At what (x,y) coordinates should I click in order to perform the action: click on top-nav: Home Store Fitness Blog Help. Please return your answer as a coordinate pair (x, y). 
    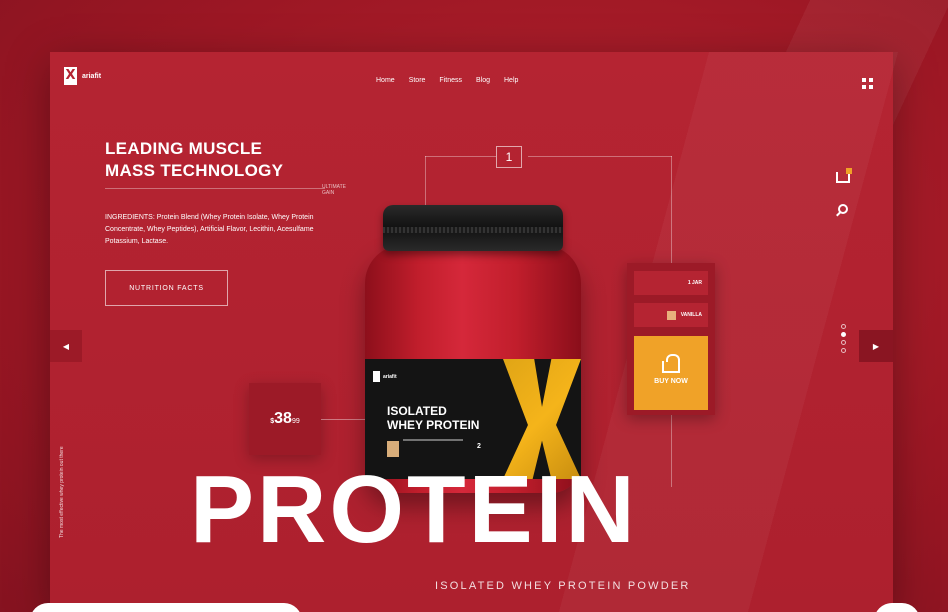
    Looking at the image, I should click on (447, 80).